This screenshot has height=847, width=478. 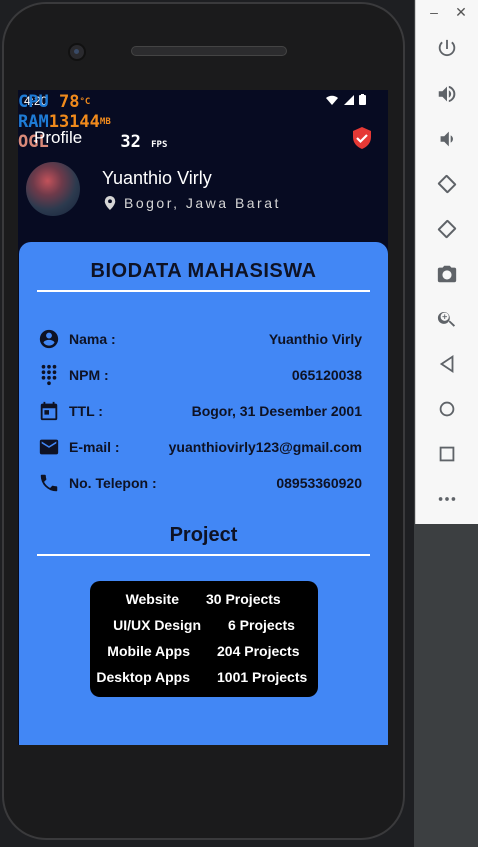 I want to click on npm-value: 065120038, so click(x=326, y=375).